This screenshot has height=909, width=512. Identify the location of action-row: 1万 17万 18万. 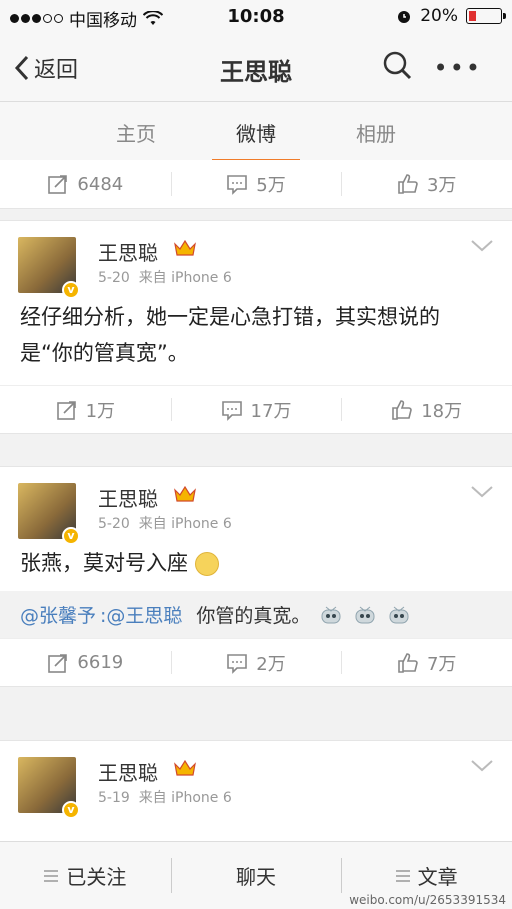
(256, 409).